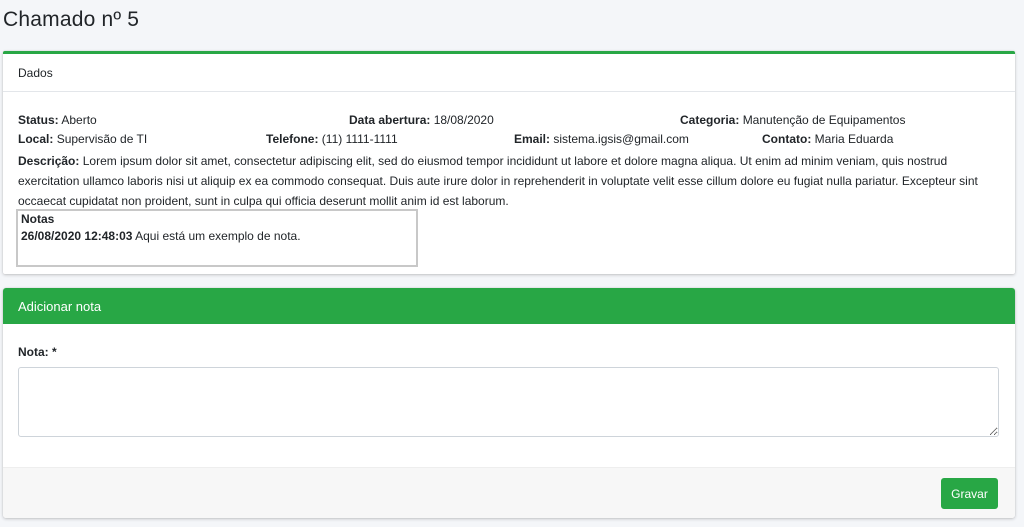 The width and height of the screenshot is (1024, 527). Describe the element at coordinates (60, 306) in the screenshot. I see `adicionar-nota-title: Adicionar nota` at that location.